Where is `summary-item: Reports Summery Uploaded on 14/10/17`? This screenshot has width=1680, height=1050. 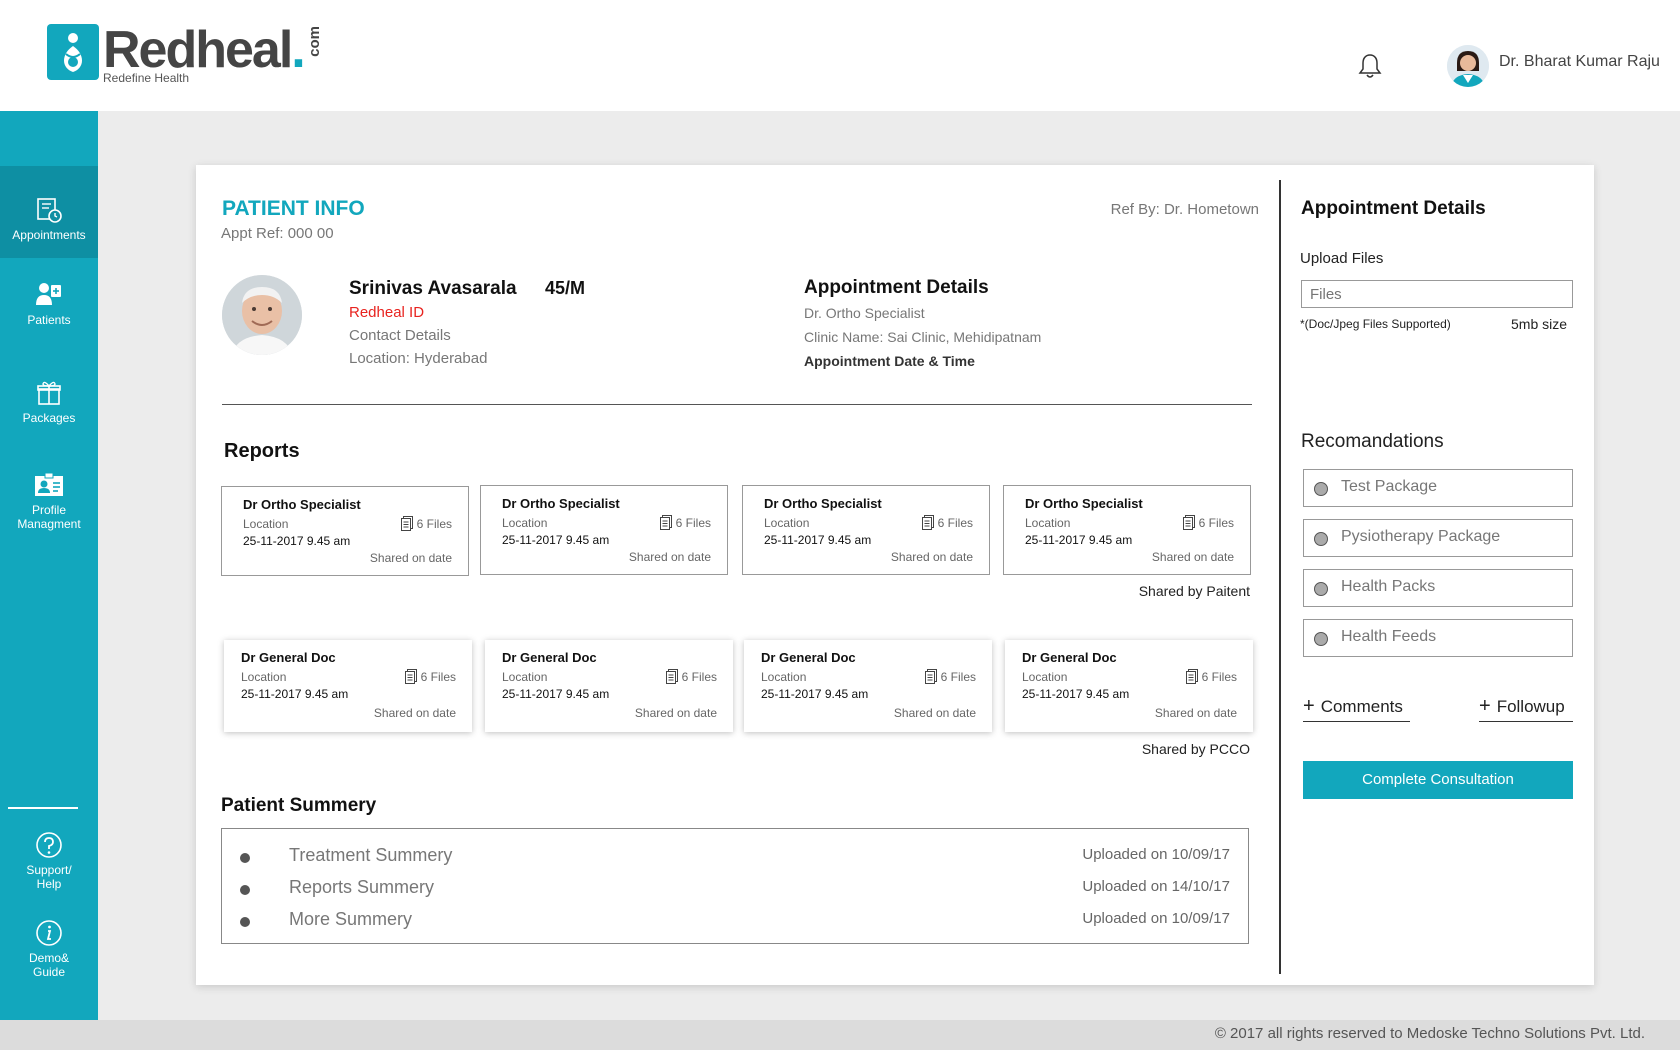 summary-item: Reports Summery Uploaded on 14/10/17 is located at coordinates (735, 889).